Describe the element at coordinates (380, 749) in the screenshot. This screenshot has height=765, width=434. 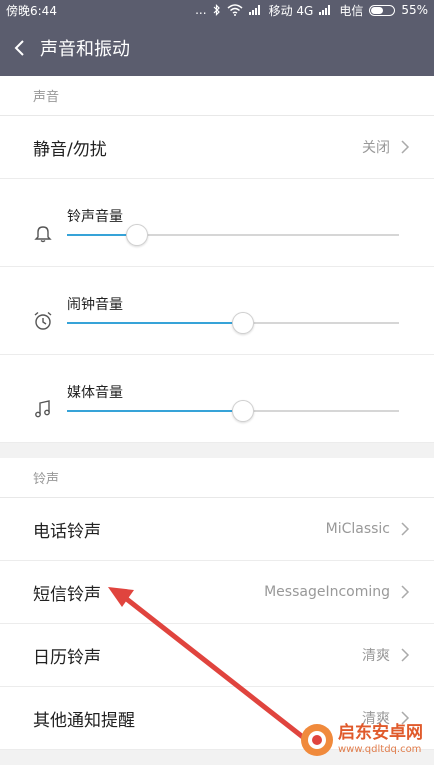
I see `watermark-url: www.qdltdq.com` at that location.